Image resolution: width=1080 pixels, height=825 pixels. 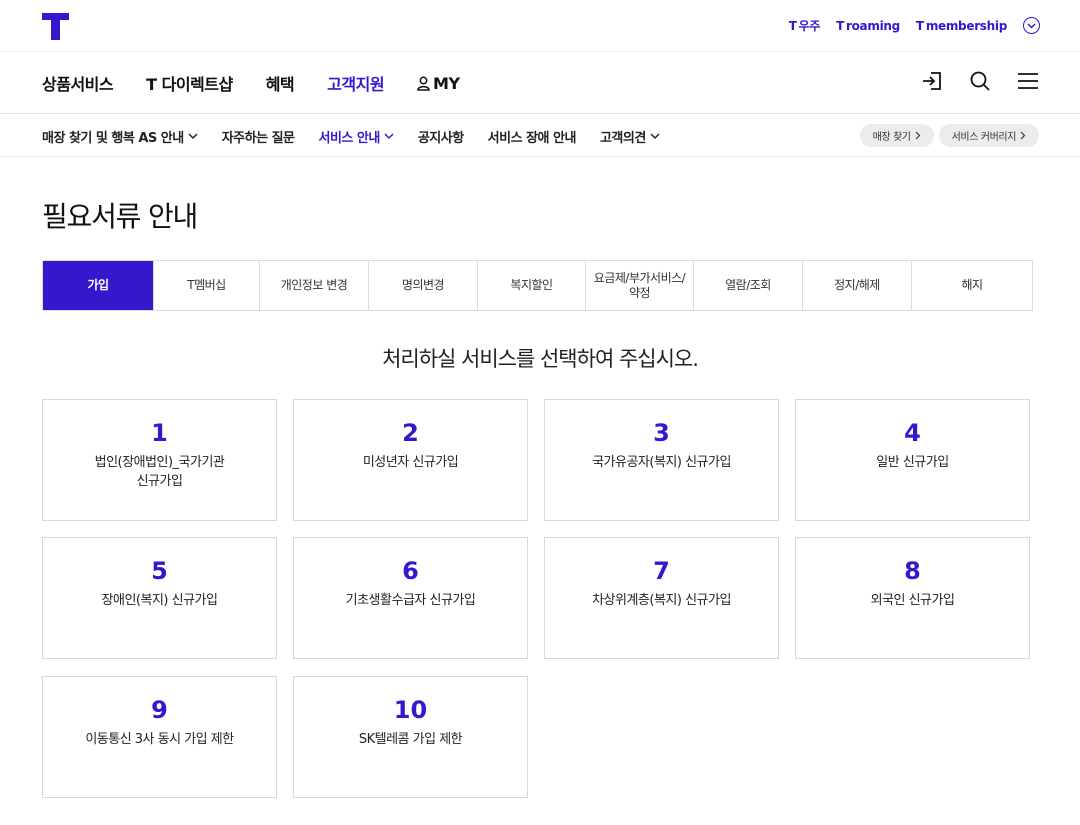 I want to click on tab-plan-addon-contract: 요금제/부가서비스/약정, so click(x=640, y=285).